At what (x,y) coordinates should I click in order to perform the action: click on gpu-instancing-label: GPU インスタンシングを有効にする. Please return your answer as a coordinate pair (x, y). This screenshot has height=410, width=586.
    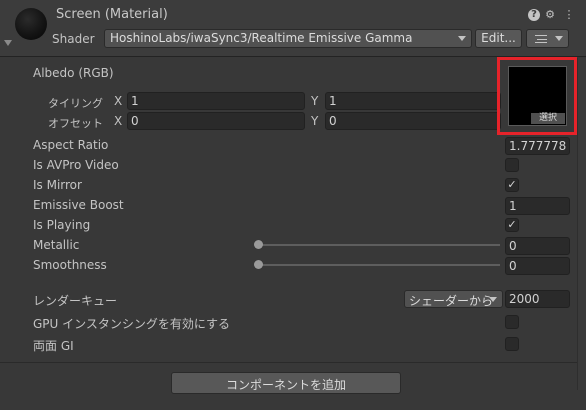
    Looking at the image, I should click on (132, 324).